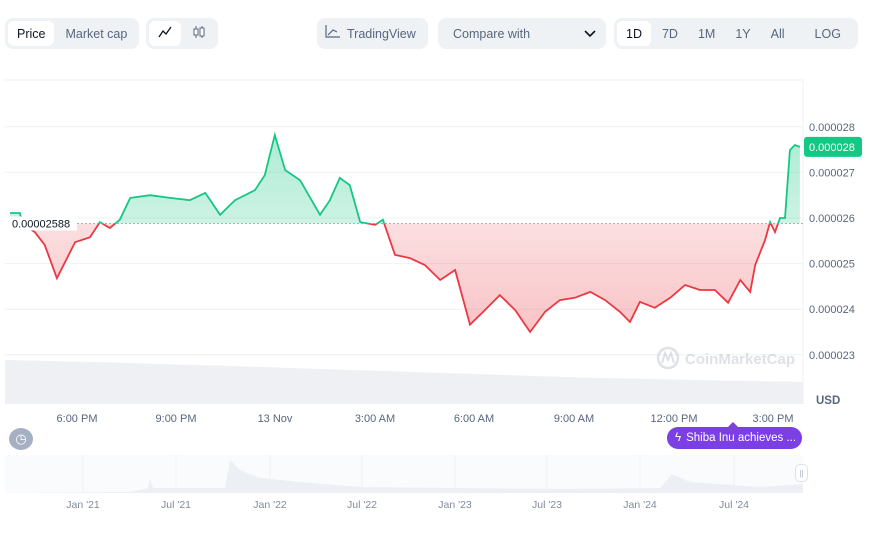 The width and height of the screenshot is (870, 551). Describe the element at coordinates (828, 401) in the screenshot. I see `currency-label: USD` at that location.